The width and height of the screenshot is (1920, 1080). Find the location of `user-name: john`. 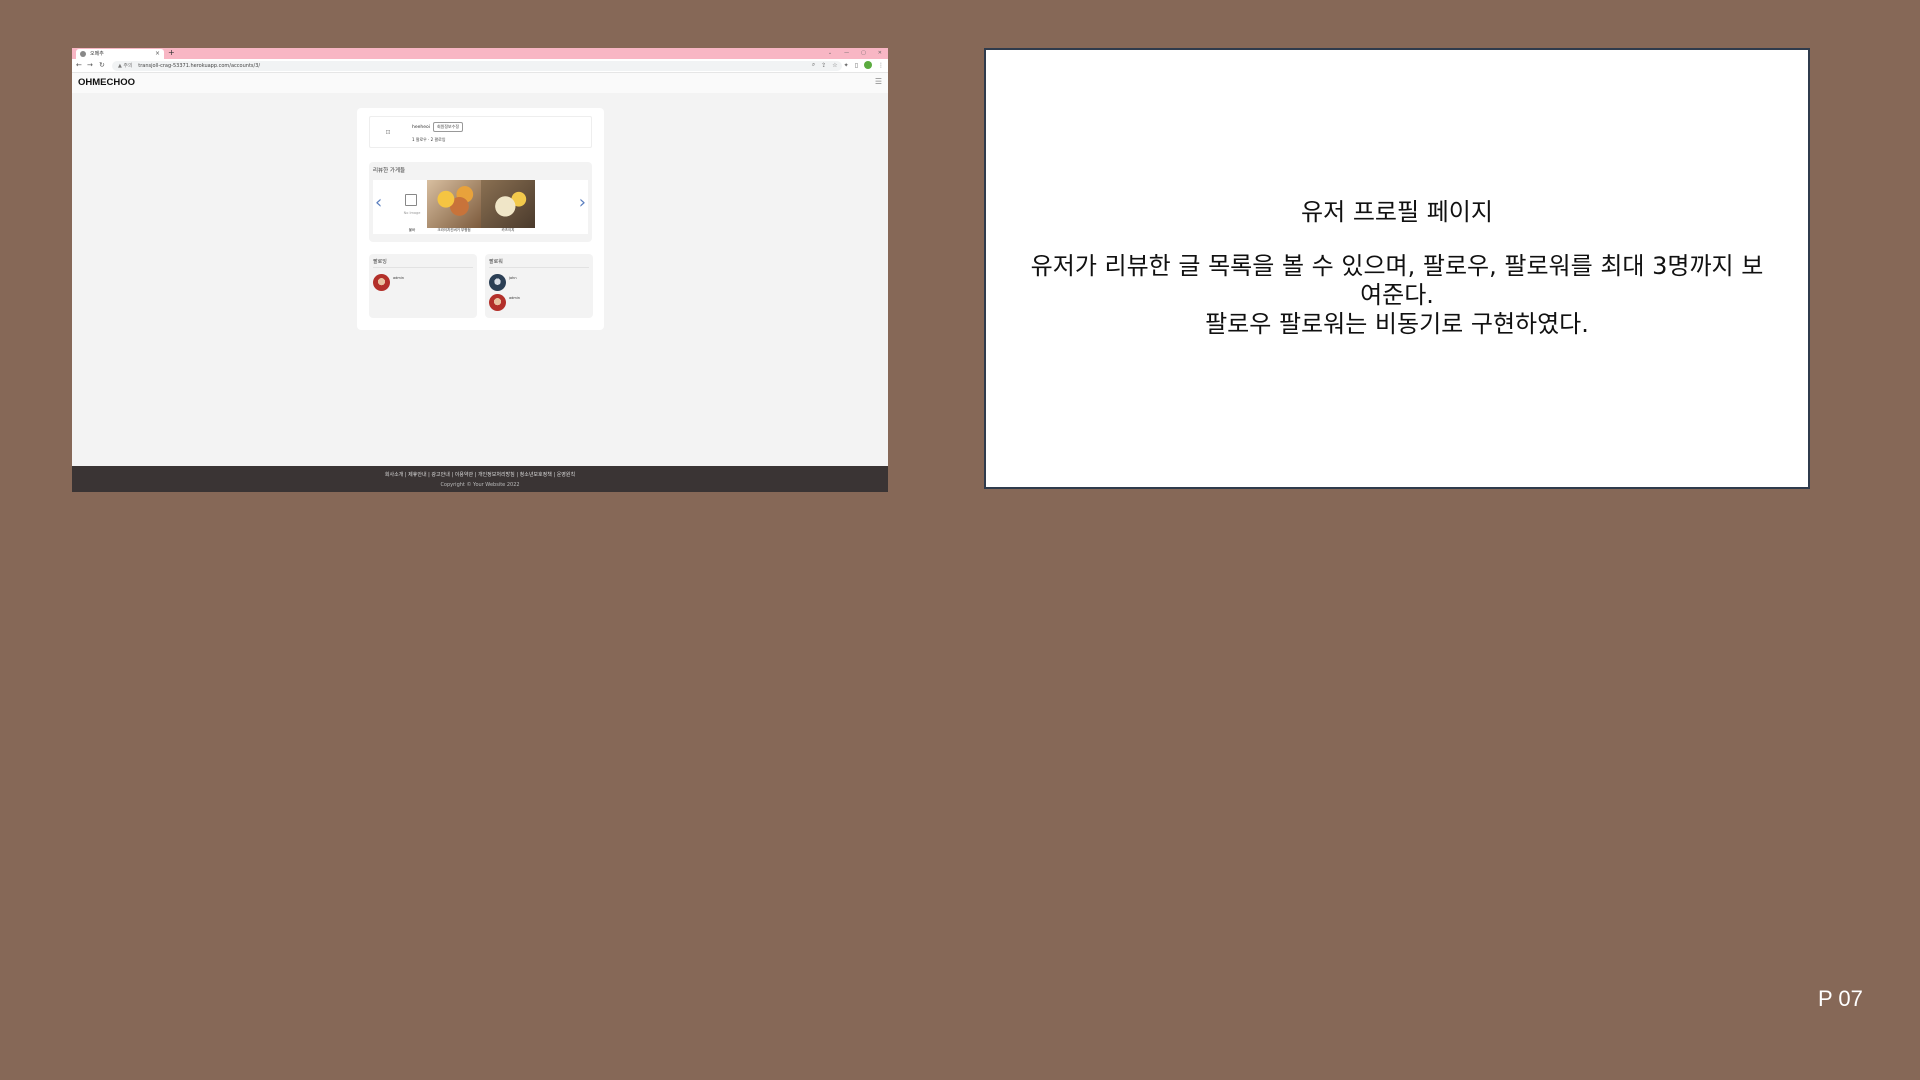

user-name: john is located at coordinates (513, 278).